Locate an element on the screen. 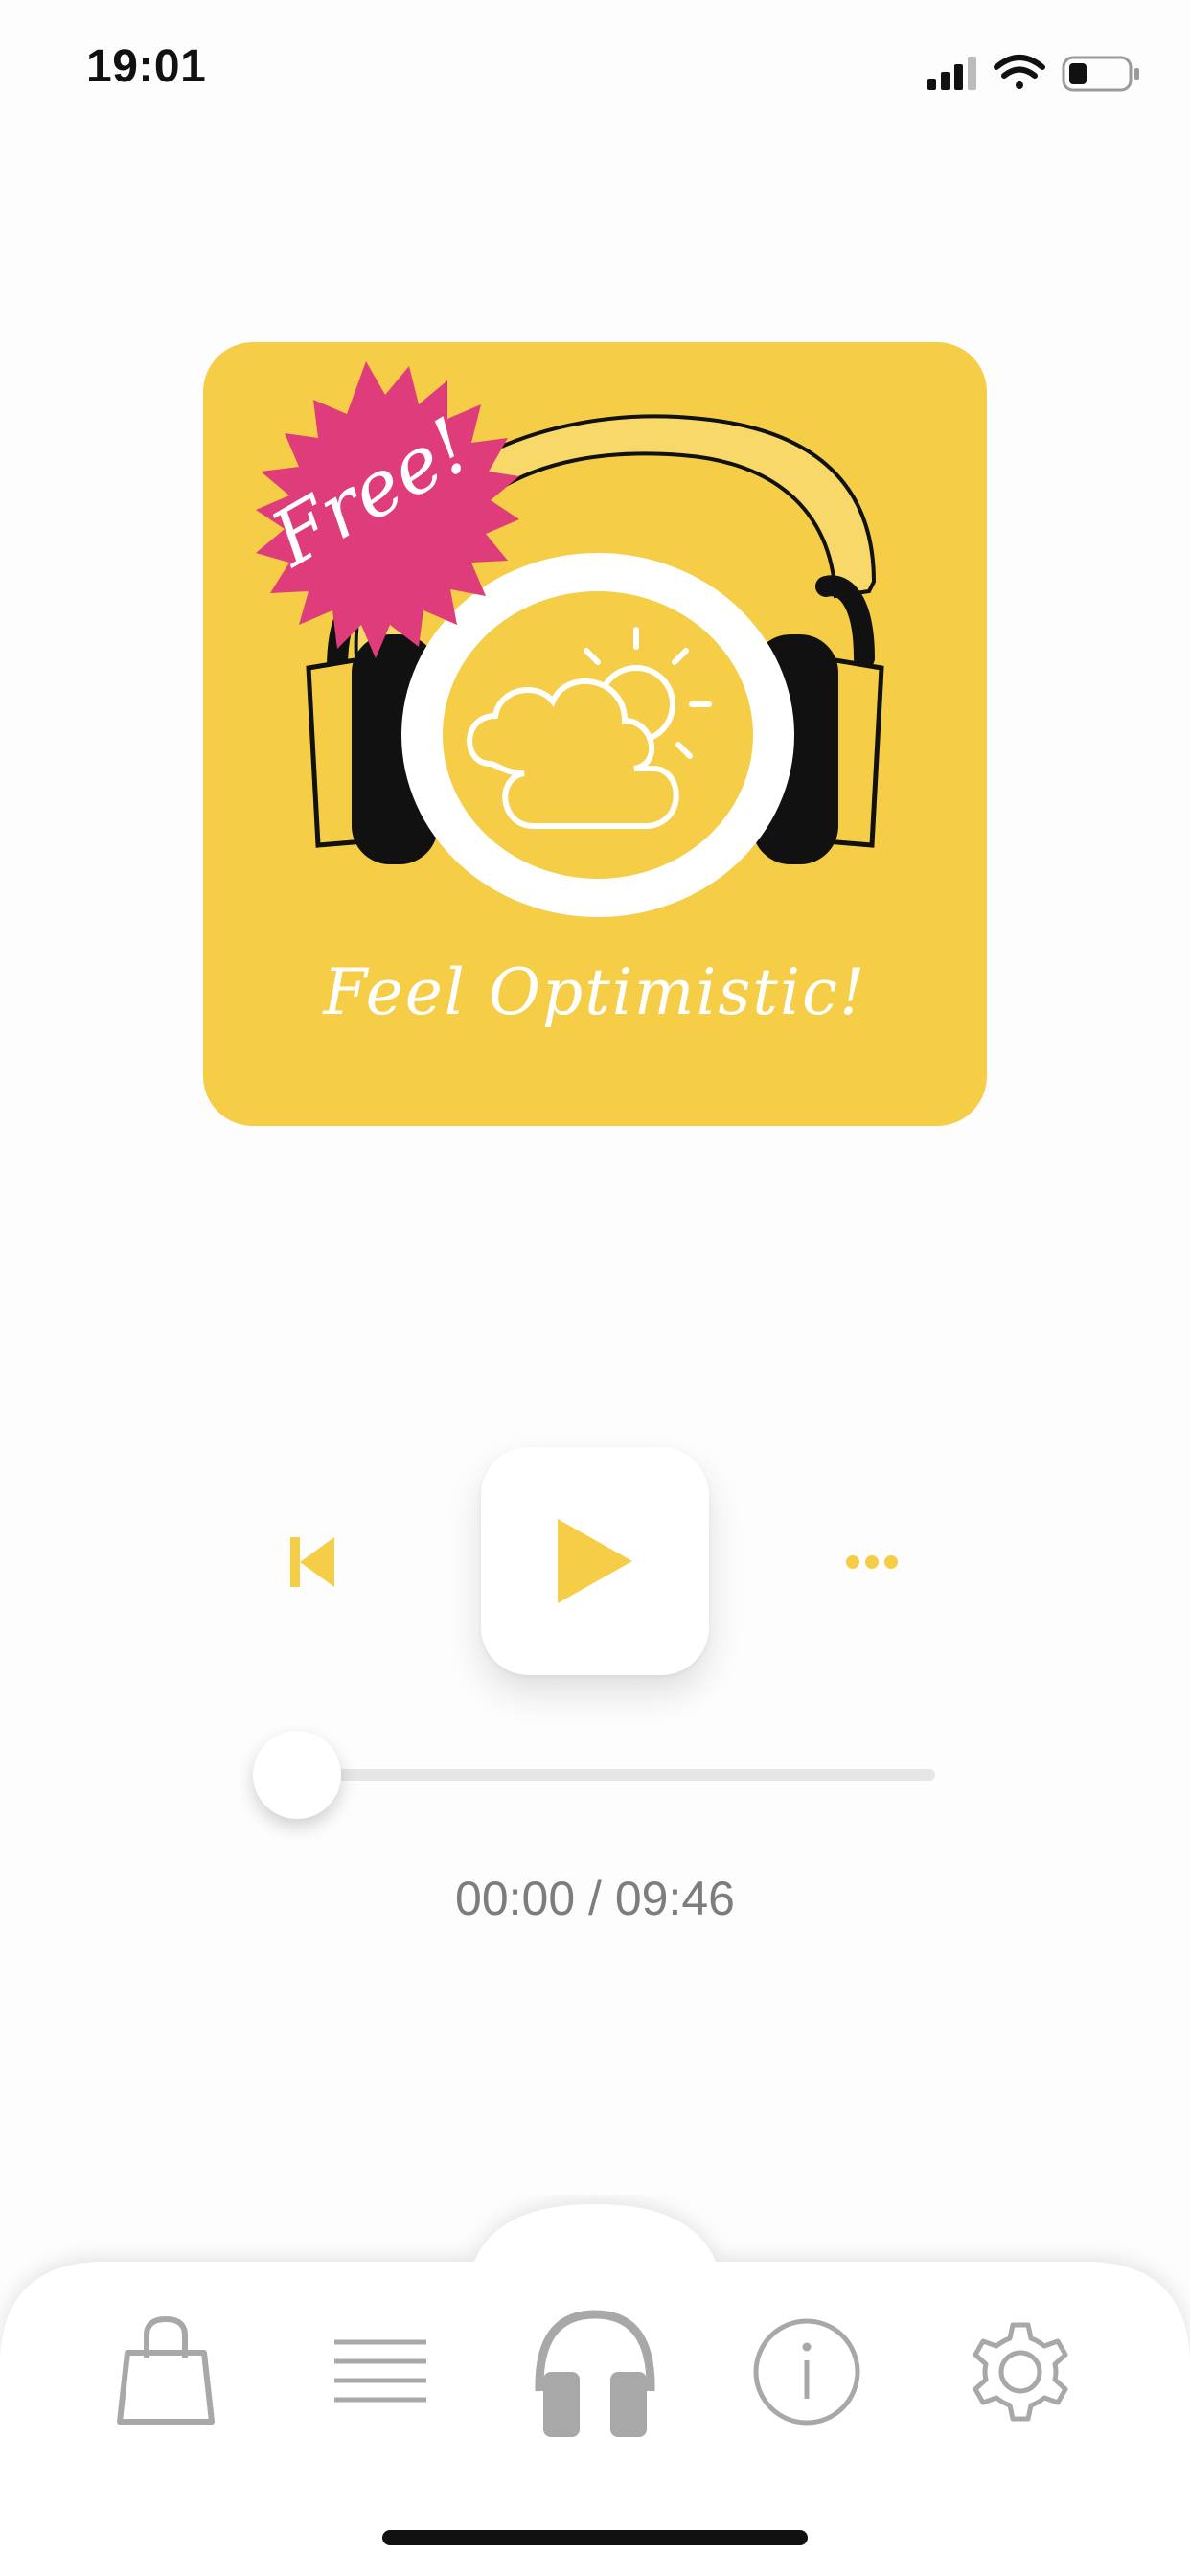 The width and height of the screenshot is (1190, 2576). gear-icon is located at coordinates (1020, 2372).